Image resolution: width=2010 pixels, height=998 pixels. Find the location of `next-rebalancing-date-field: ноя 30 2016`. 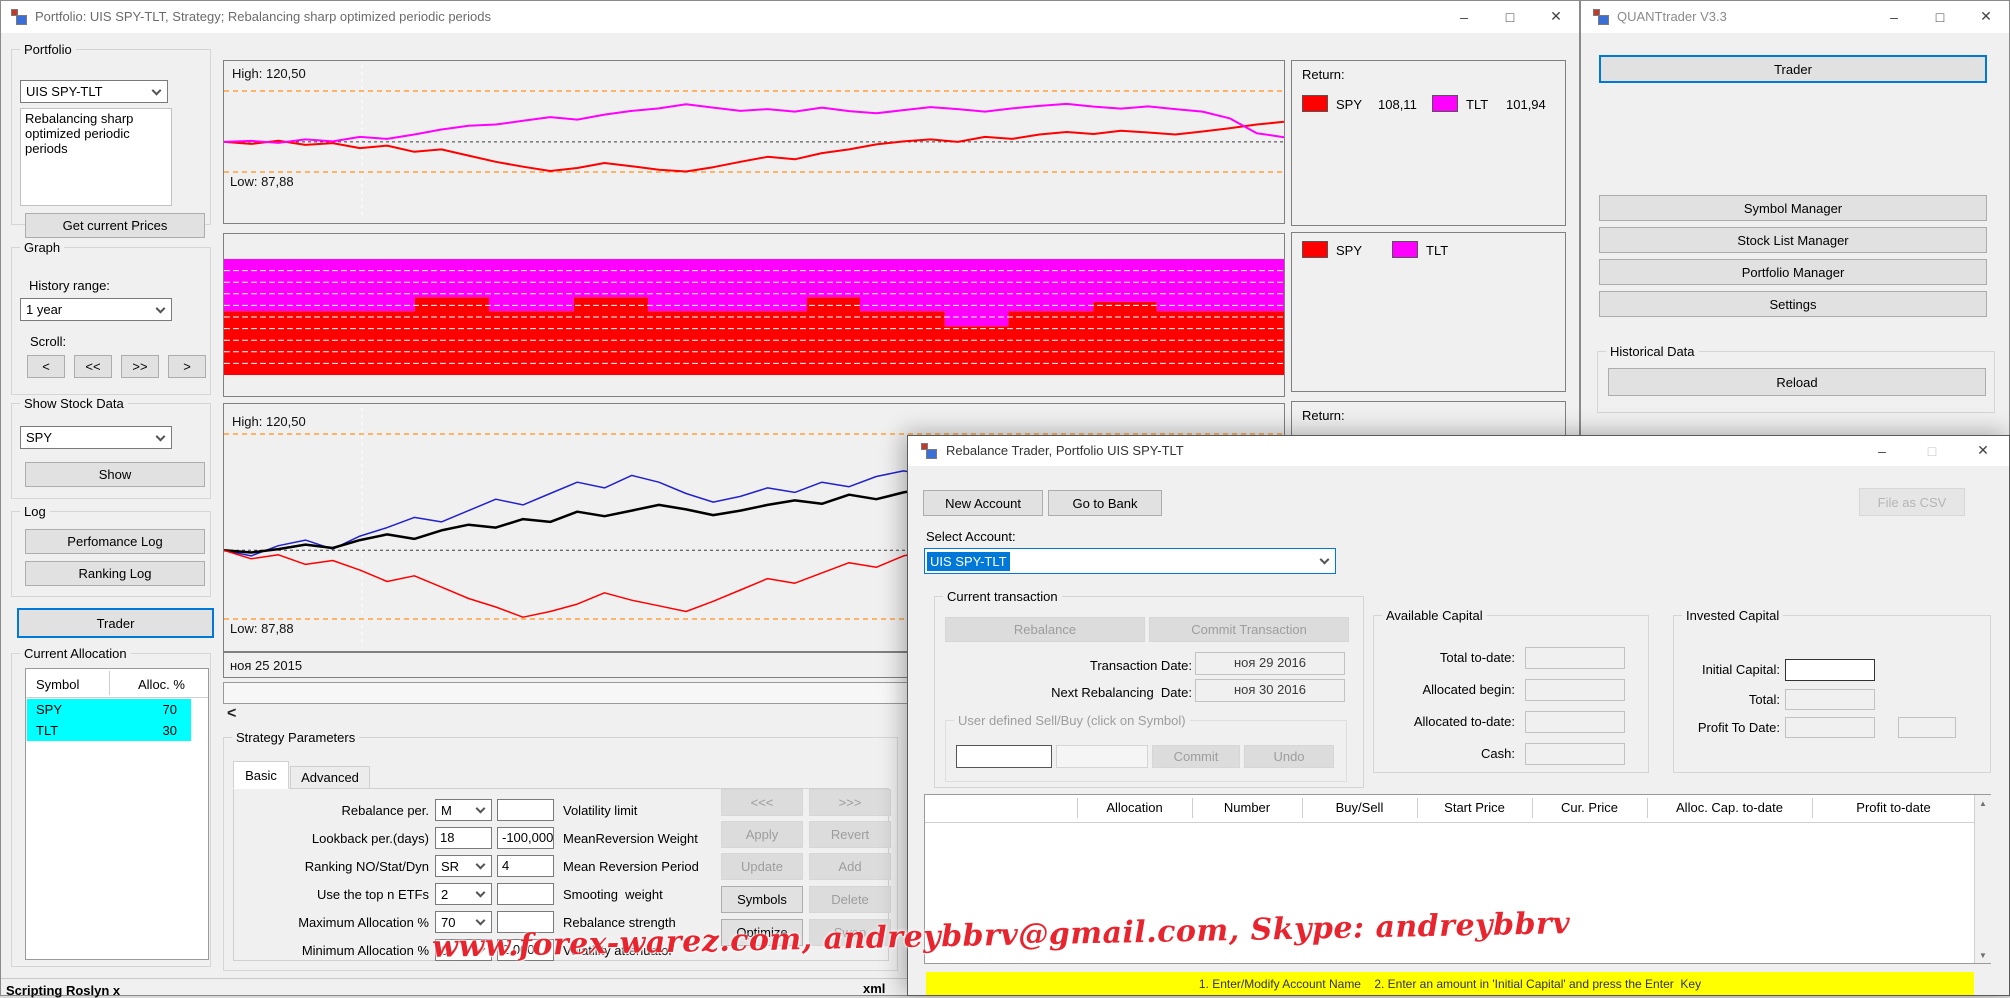

next-rebalancing-date-field: ноя 30 2016 is located at coordinates (1270, 690).